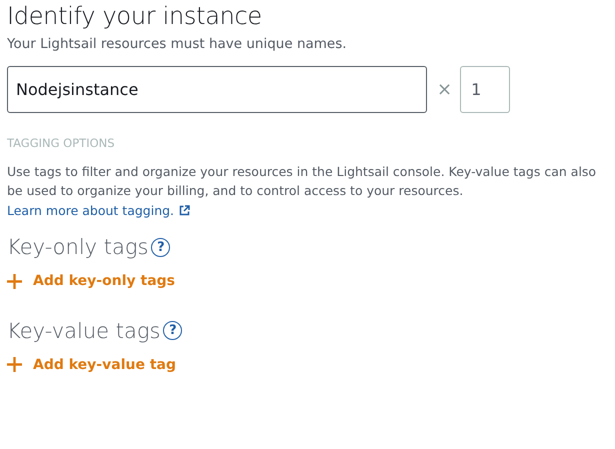  What do you see at coordinates (83, 330) in the screenshot?
I see `section-heading: Key-value tags` at bounding box center [83, 330].